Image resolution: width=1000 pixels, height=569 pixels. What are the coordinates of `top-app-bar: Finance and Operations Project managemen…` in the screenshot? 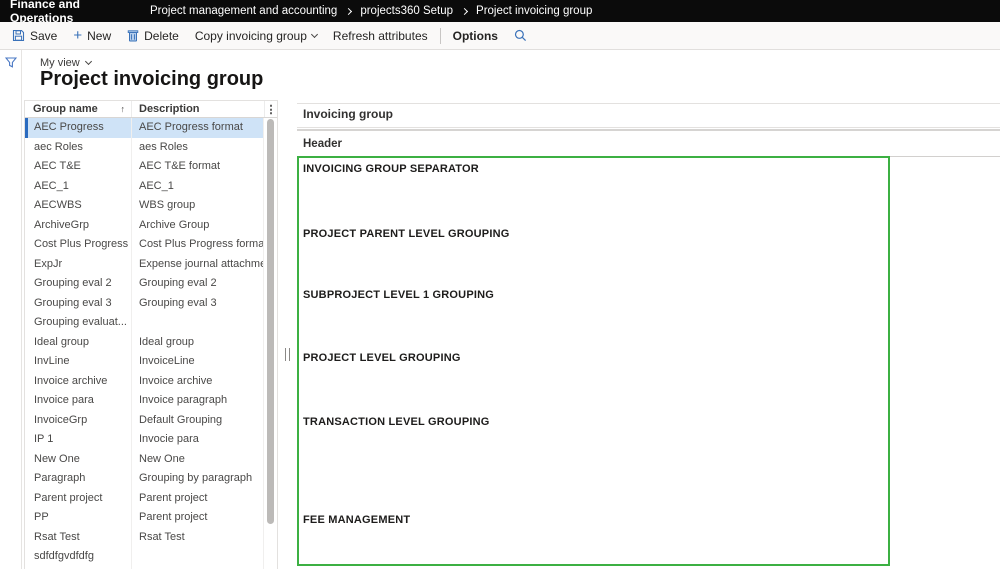 It's located at (500, 12).